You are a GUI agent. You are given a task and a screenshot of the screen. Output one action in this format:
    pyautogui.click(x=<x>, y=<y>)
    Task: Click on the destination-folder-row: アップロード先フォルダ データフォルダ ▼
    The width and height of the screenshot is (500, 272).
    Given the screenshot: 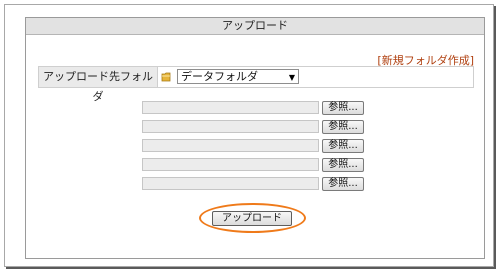 What is the action you would take?
    pyautogui.click(x=256, y=84)
    